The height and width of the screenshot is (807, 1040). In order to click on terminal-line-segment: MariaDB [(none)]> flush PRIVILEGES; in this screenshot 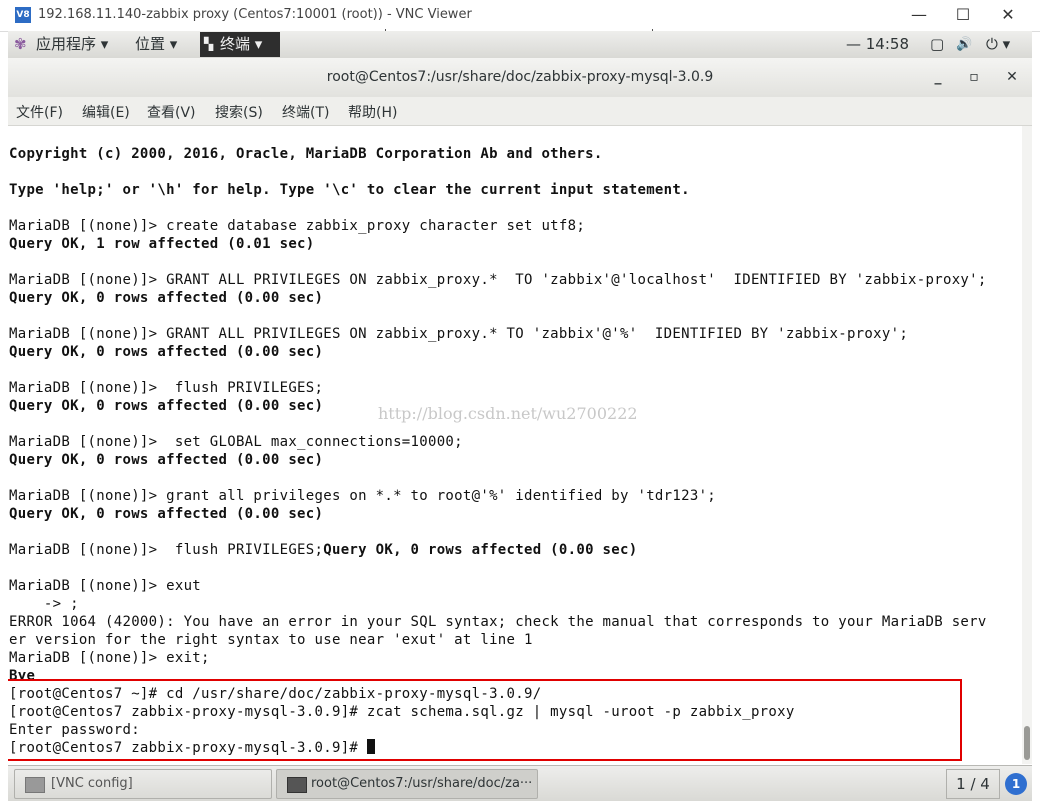, I will do `click(166, 550)`.